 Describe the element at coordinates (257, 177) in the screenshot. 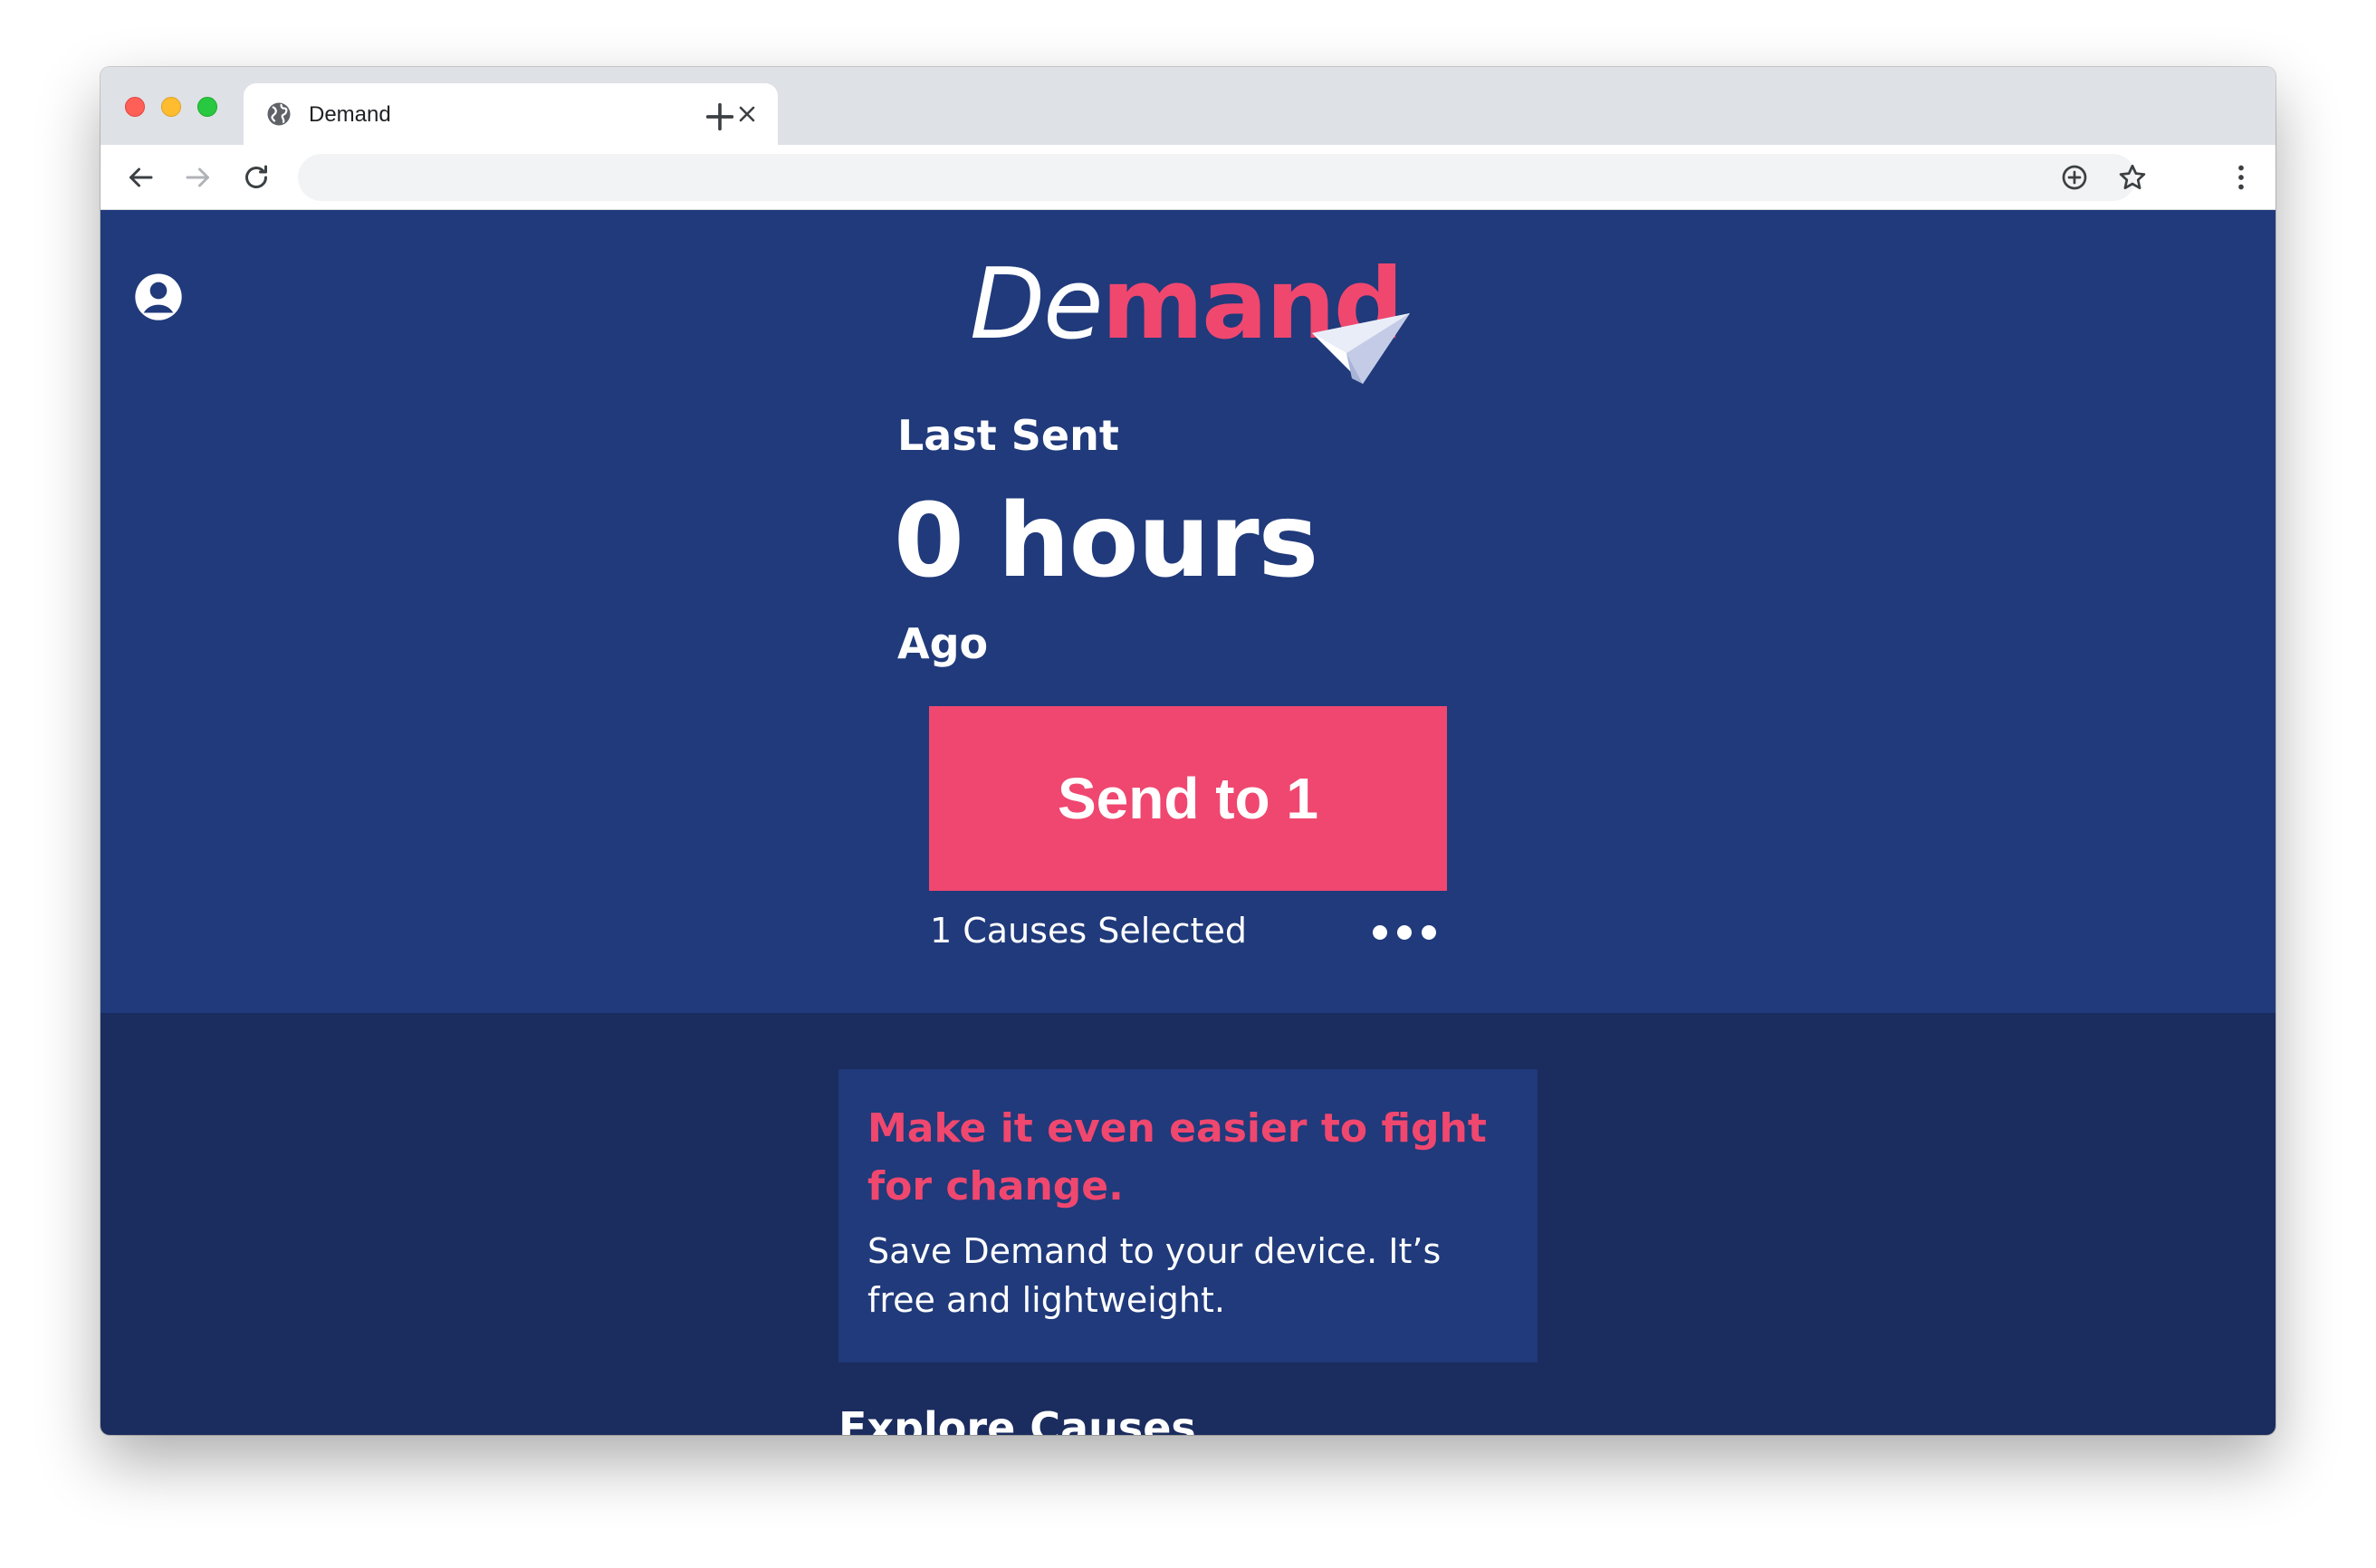

I see `reload-icon` at that location.